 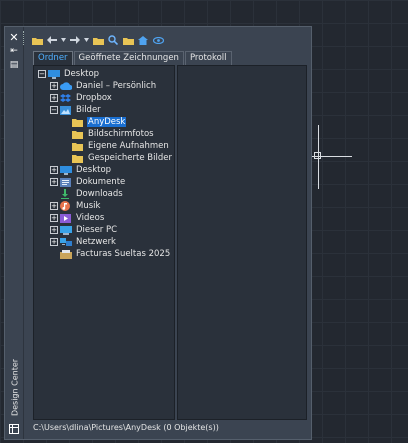 What do you see at coordinates (75, 40) in the screenshot?
I see `forward-icon` at bounding box center [75, 40].